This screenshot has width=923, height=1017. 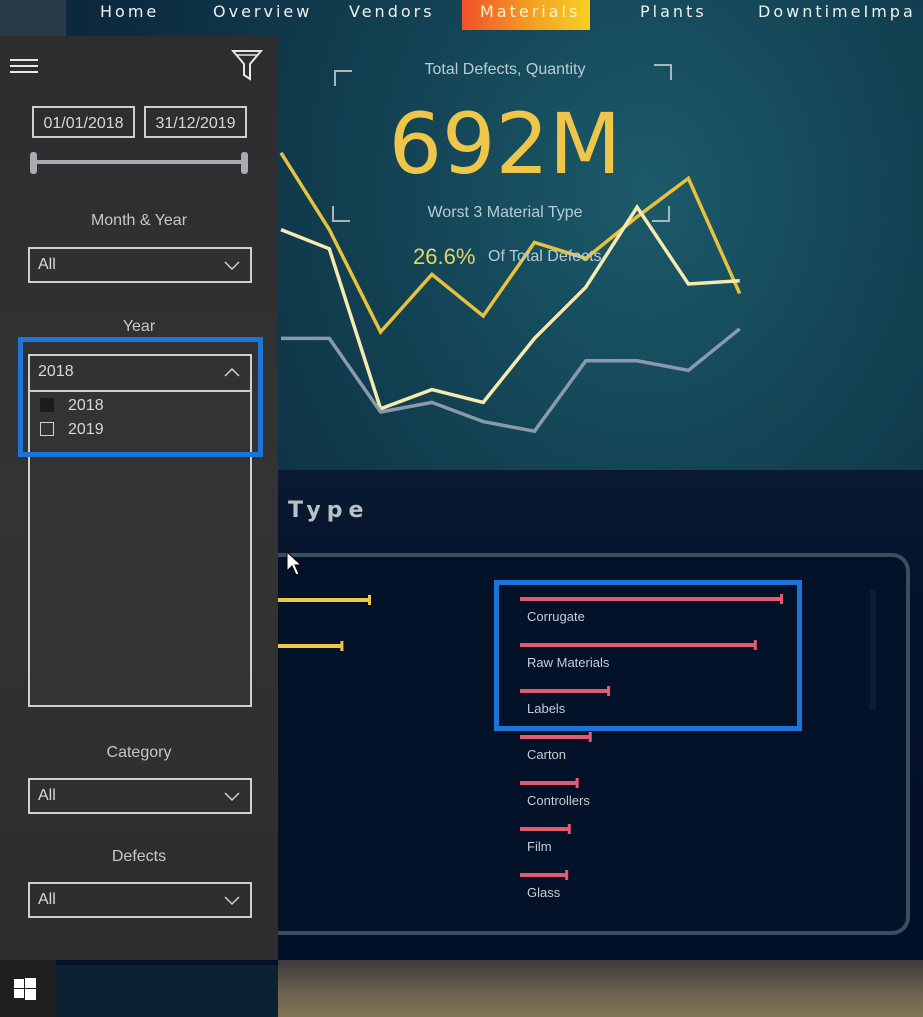 I want to click on month-year-dropdown: All, so click(x=140, y=265).